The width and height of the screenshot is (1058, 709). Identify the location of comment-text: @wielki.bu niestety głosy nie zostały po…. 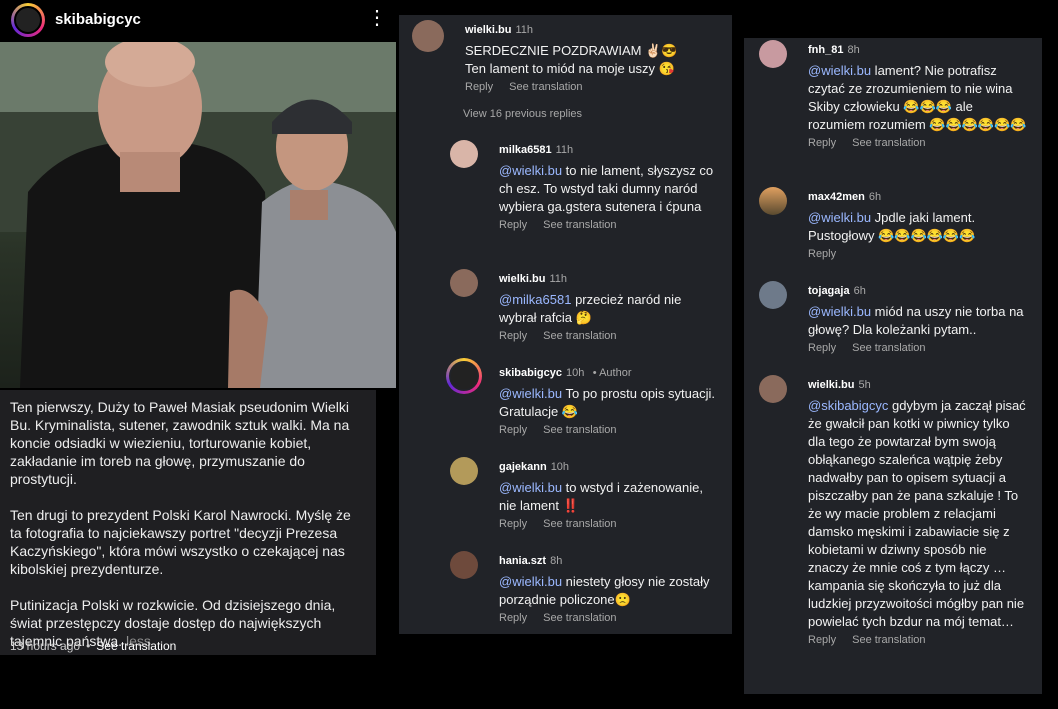
(604, 590).